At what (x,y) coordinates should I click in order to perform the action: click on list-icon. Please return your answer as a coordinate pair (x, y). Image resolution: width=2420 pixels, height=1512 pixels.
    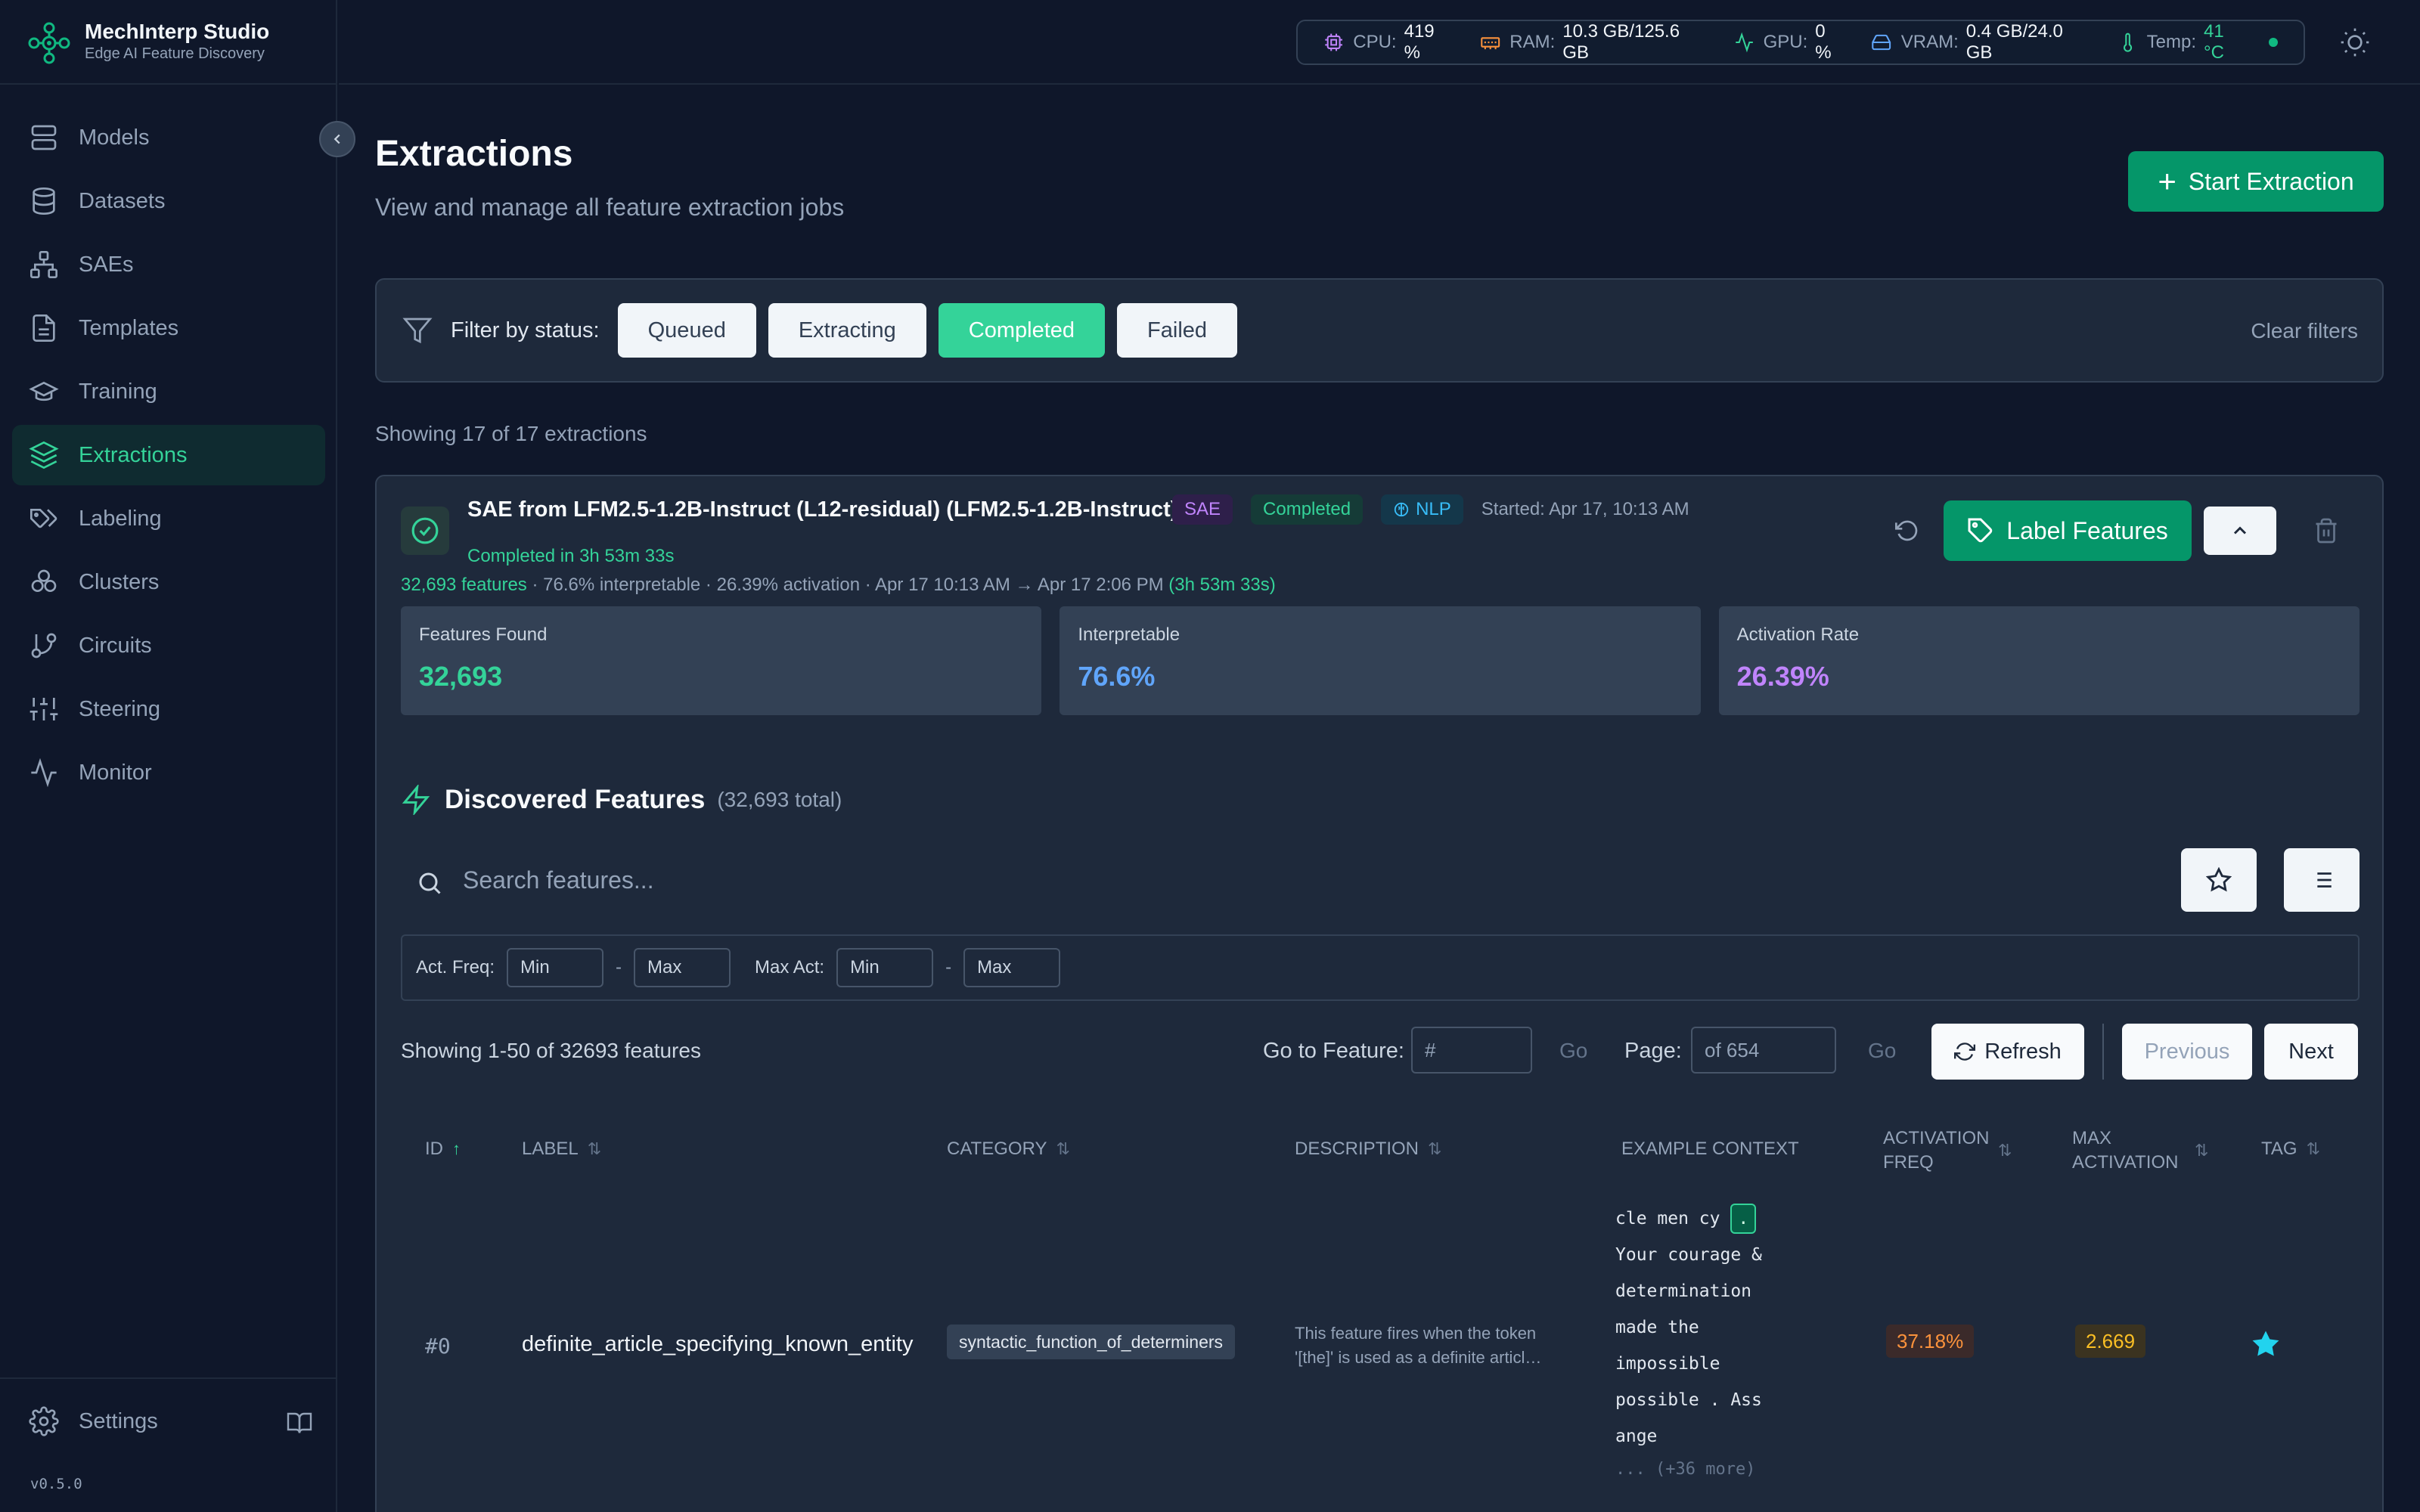
    Looking at the image, I should click on (2322, 880).